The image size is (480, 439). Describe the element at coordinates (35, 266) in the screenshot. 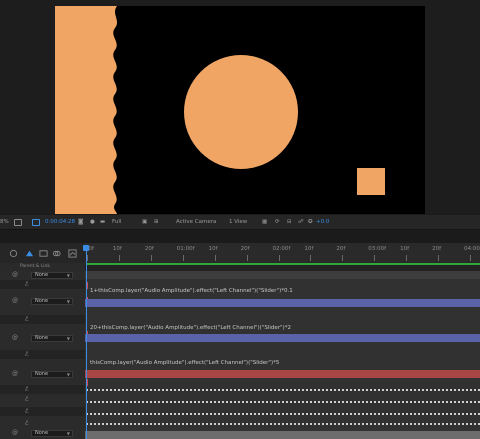

I see `parent-link-column-label: Parent & Link` at that location.